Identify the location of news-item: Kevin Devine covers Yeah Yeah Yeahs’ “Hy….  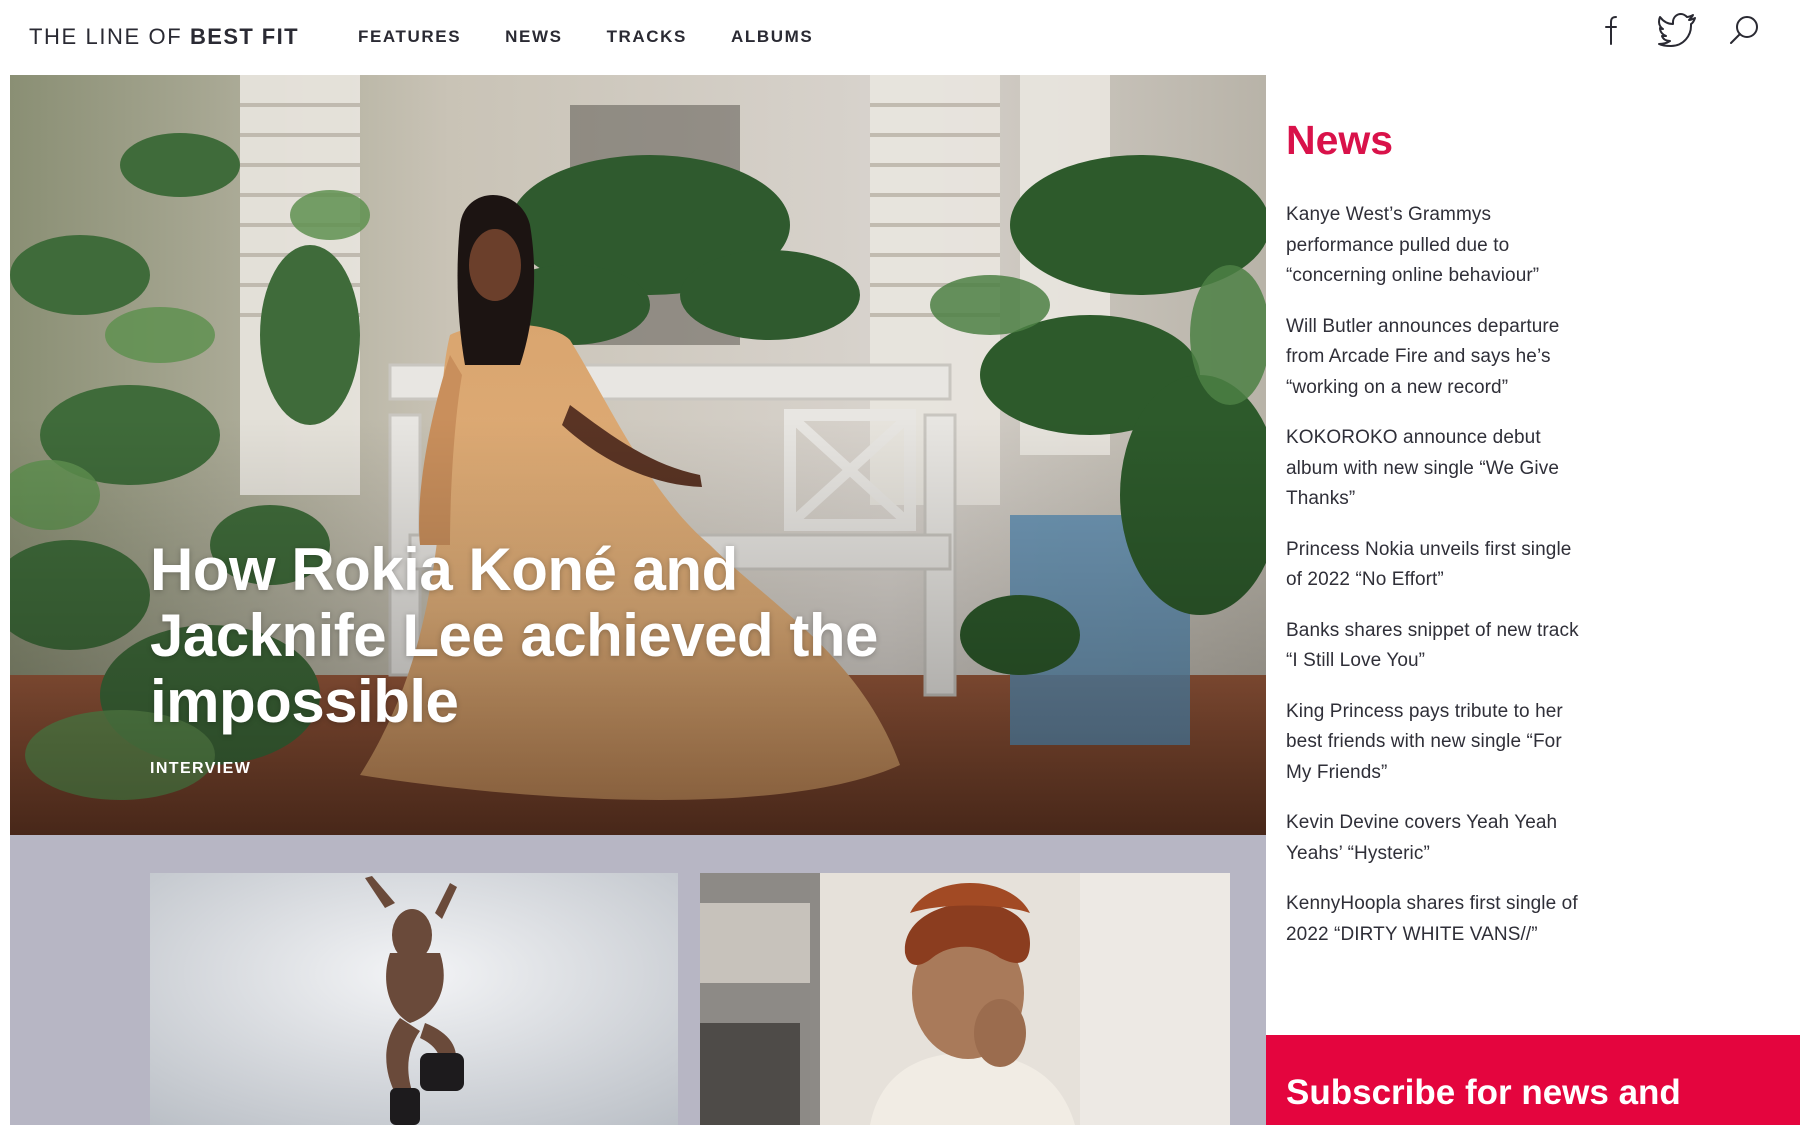
(1436, 838).